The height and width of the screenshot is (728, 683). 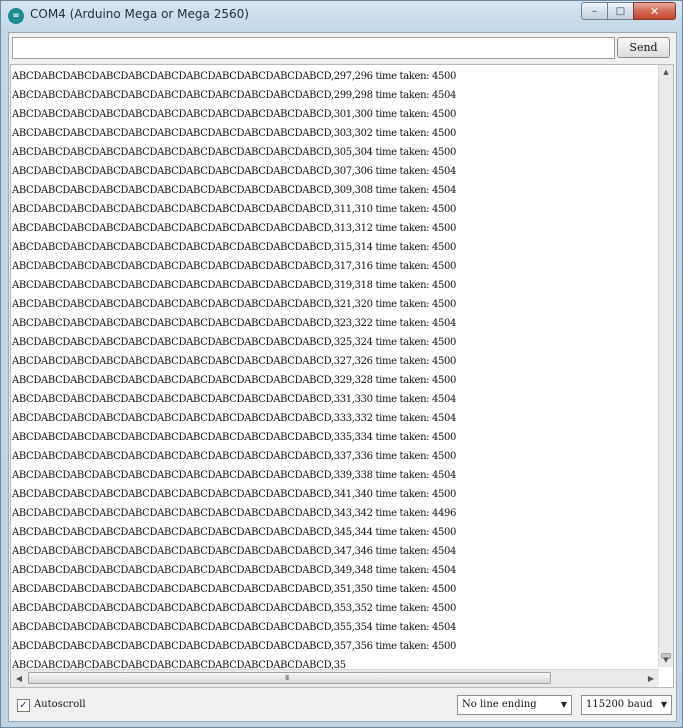 What do you see at coordinates (289, 678) in the screenshot?
I see `horizontal-scroll-thumb: III` at bounding box center [289, 678].